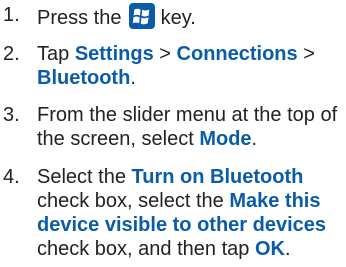 The image size is (346, 267). What do you see at coordinates (187, 16) in the screenshot?
I see `step-text: Press the key.` at bounding box center [187, 16].